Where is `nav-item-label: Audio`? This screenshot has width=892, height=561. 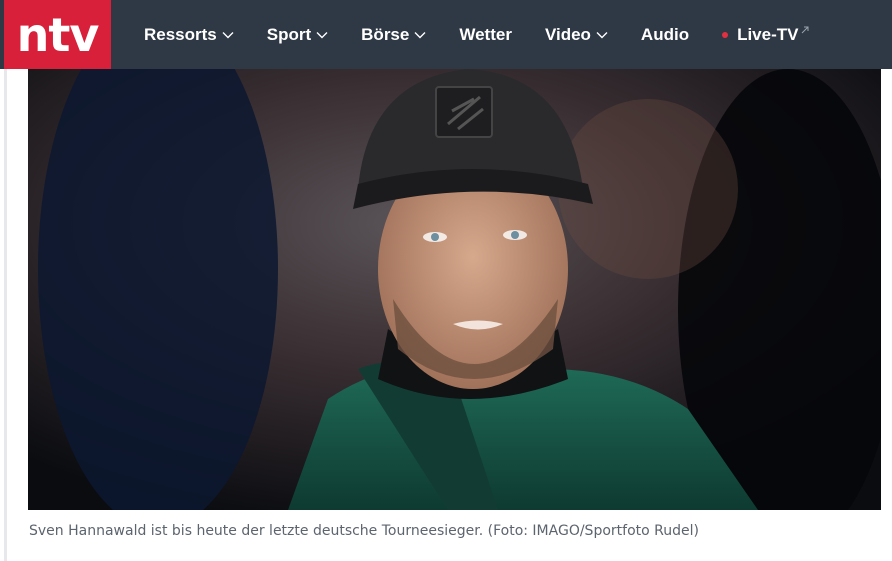 nav-item-label: Audio is located at coordinates (665, 34).